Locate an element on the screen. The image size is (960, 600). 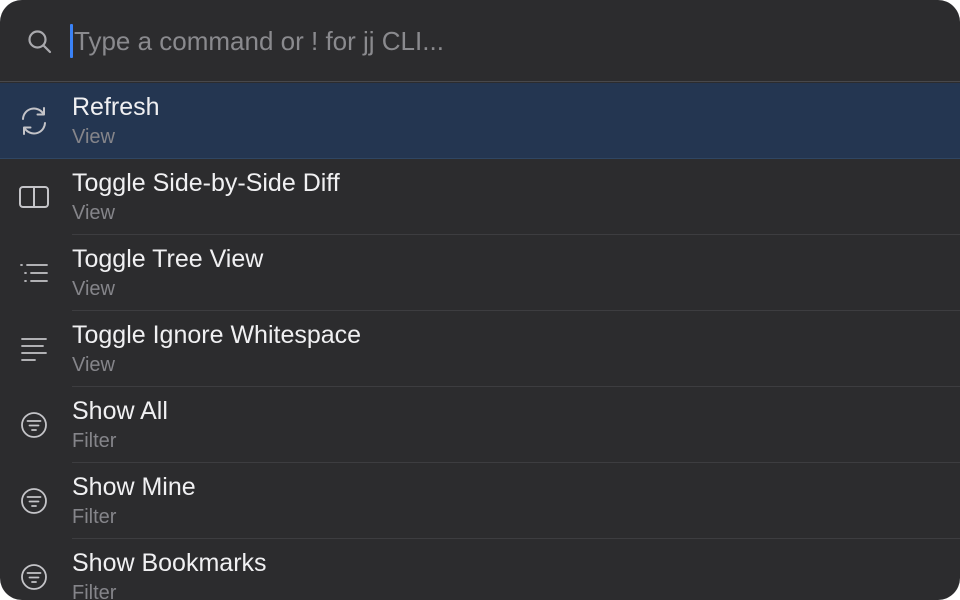
search-bar is located at coordinates (480, 41).